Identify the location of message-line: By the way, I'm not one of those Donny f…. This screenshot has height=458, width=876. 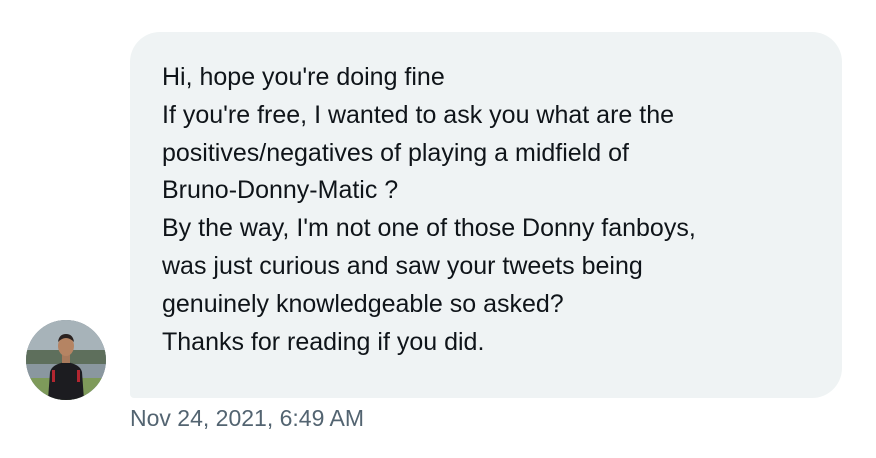
(429, 228).